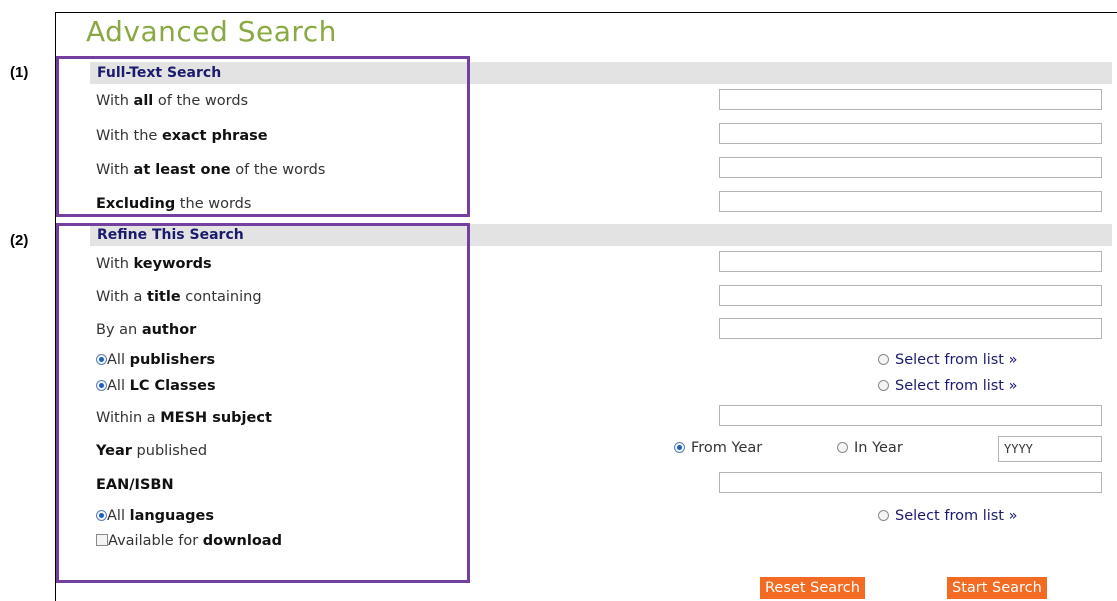 The width and height of the screenshot is (1117, 601). Describe the element at coordinates (679, 447) in the screenshot. I see `from-year-radio` at that location.